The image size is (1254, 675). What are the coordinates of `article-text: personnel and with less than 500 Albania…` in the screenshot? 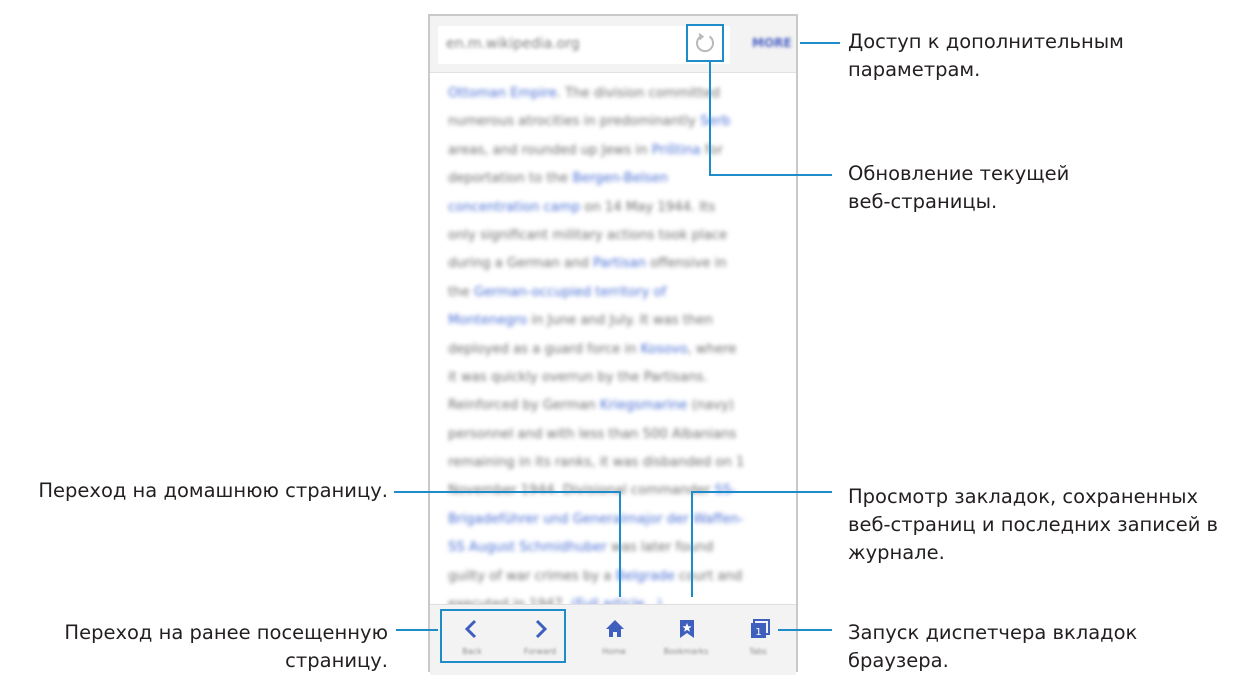 It's located at (592, 434).